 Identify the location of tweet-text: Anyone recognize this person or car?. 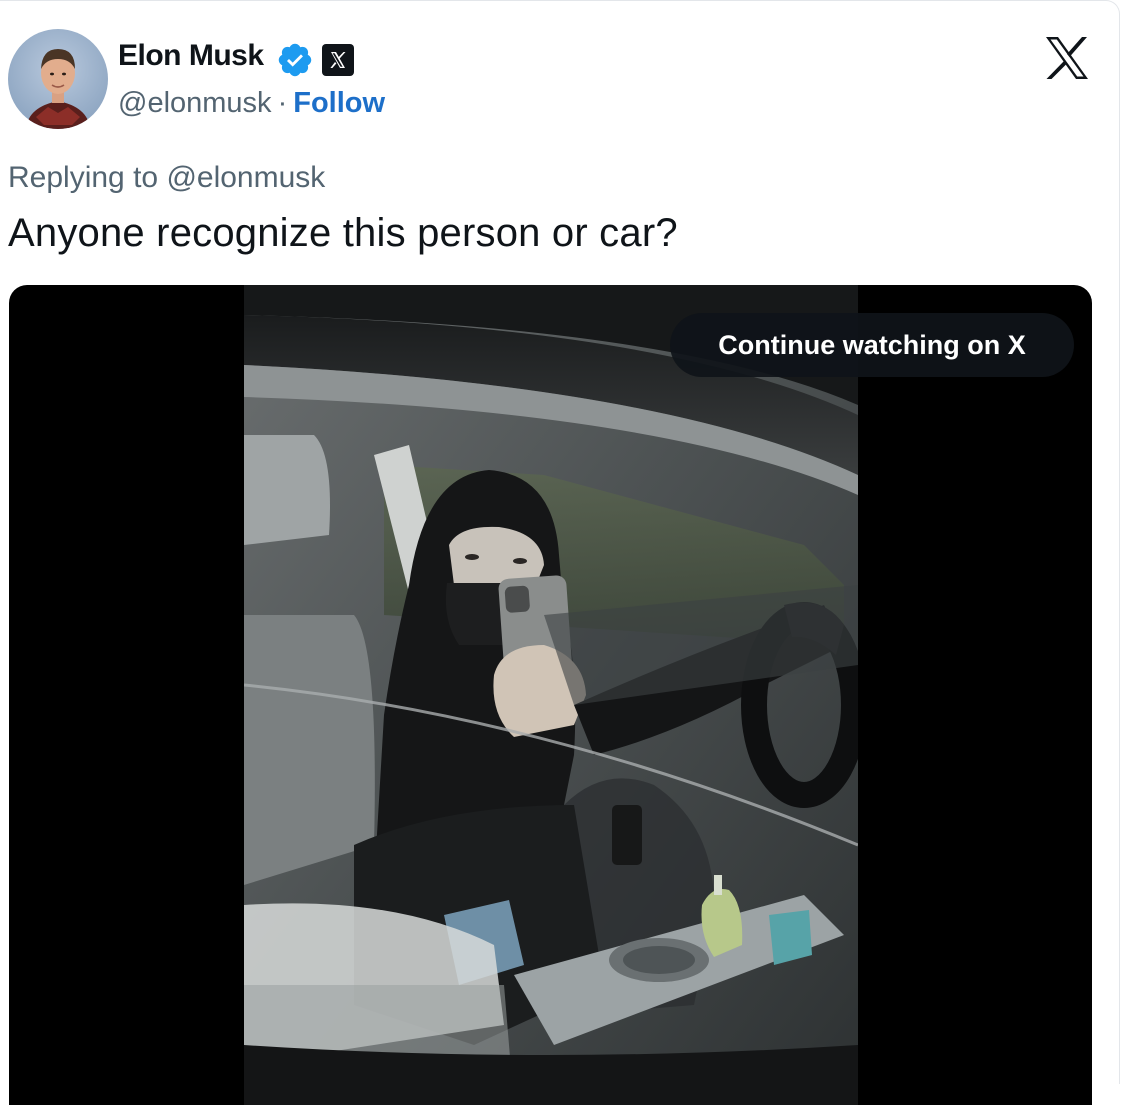
(343, 233).